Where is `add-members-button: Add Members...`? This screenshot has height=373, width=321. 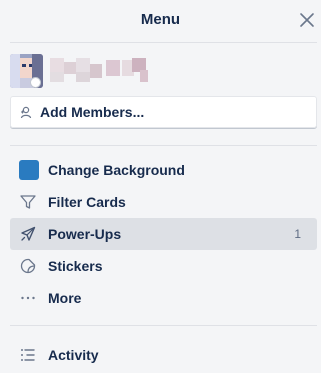 add-members-button: Add Members... is located at coordinates (163, 112).